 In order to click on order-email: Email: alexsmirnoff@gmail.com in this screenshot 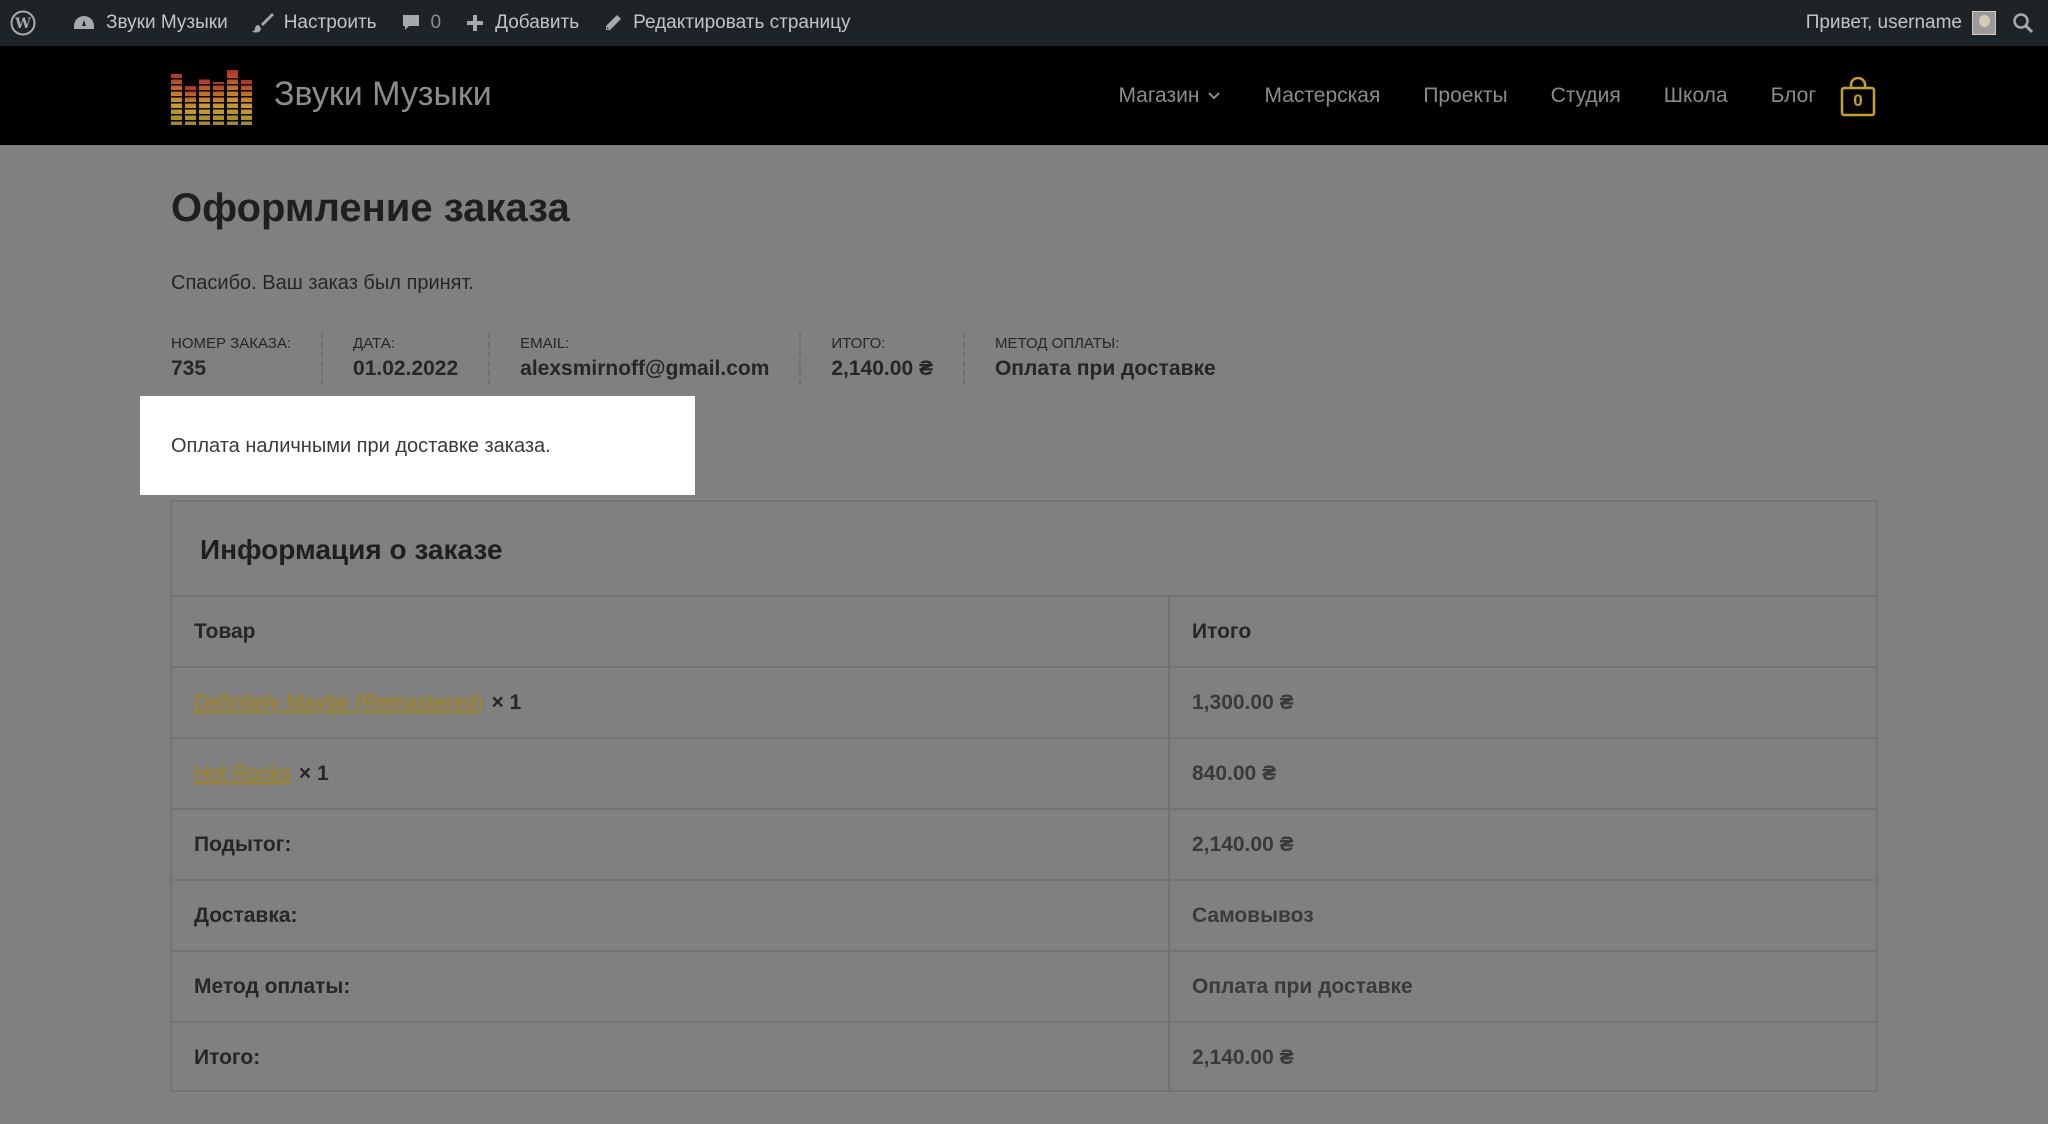, I will do `click(661, 359)`.